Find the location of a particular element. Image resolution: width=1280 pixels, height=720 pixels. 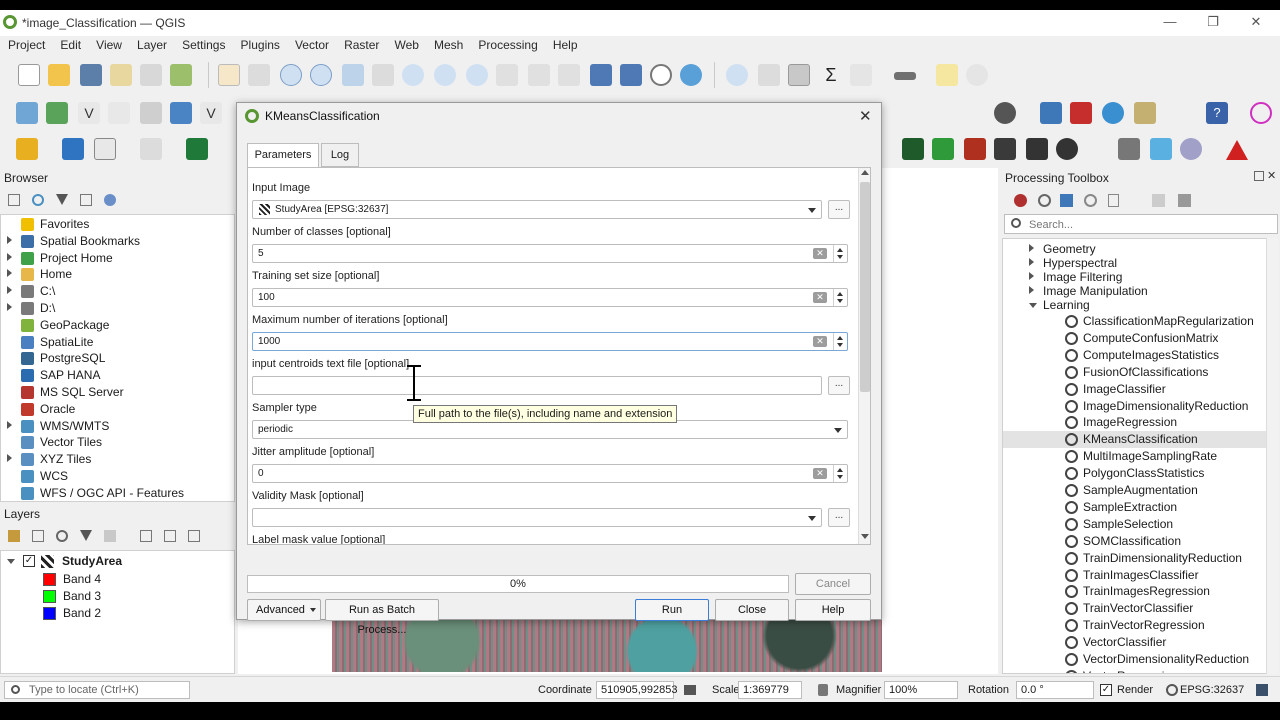

classes-spinbox: 5 ✕ is located at coordinates (550, 253).